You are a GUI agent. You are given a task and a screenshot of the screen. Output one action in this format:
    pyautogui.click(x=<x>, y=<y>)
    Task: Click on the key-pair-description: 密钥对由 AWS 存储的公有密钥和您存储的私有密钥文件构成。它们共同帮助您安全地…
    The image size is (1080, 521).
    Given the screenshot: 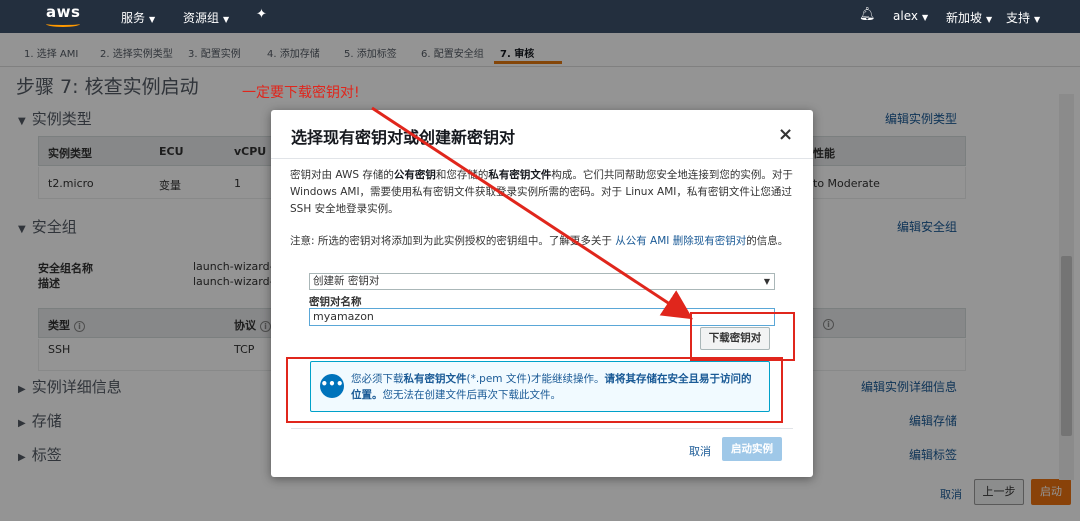 What is the action you would take?
    pyautogui.click(x=542, y=192)
    